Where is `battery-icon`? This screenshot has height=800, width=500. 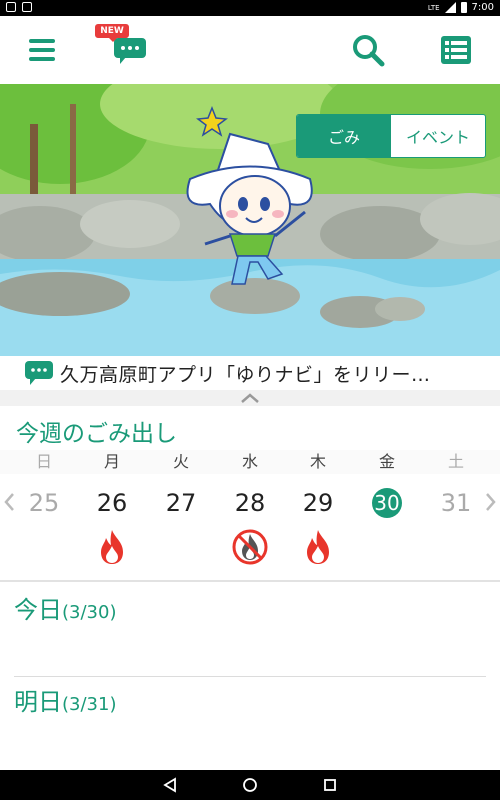 battery-icon is located at coordinates (463, 7).